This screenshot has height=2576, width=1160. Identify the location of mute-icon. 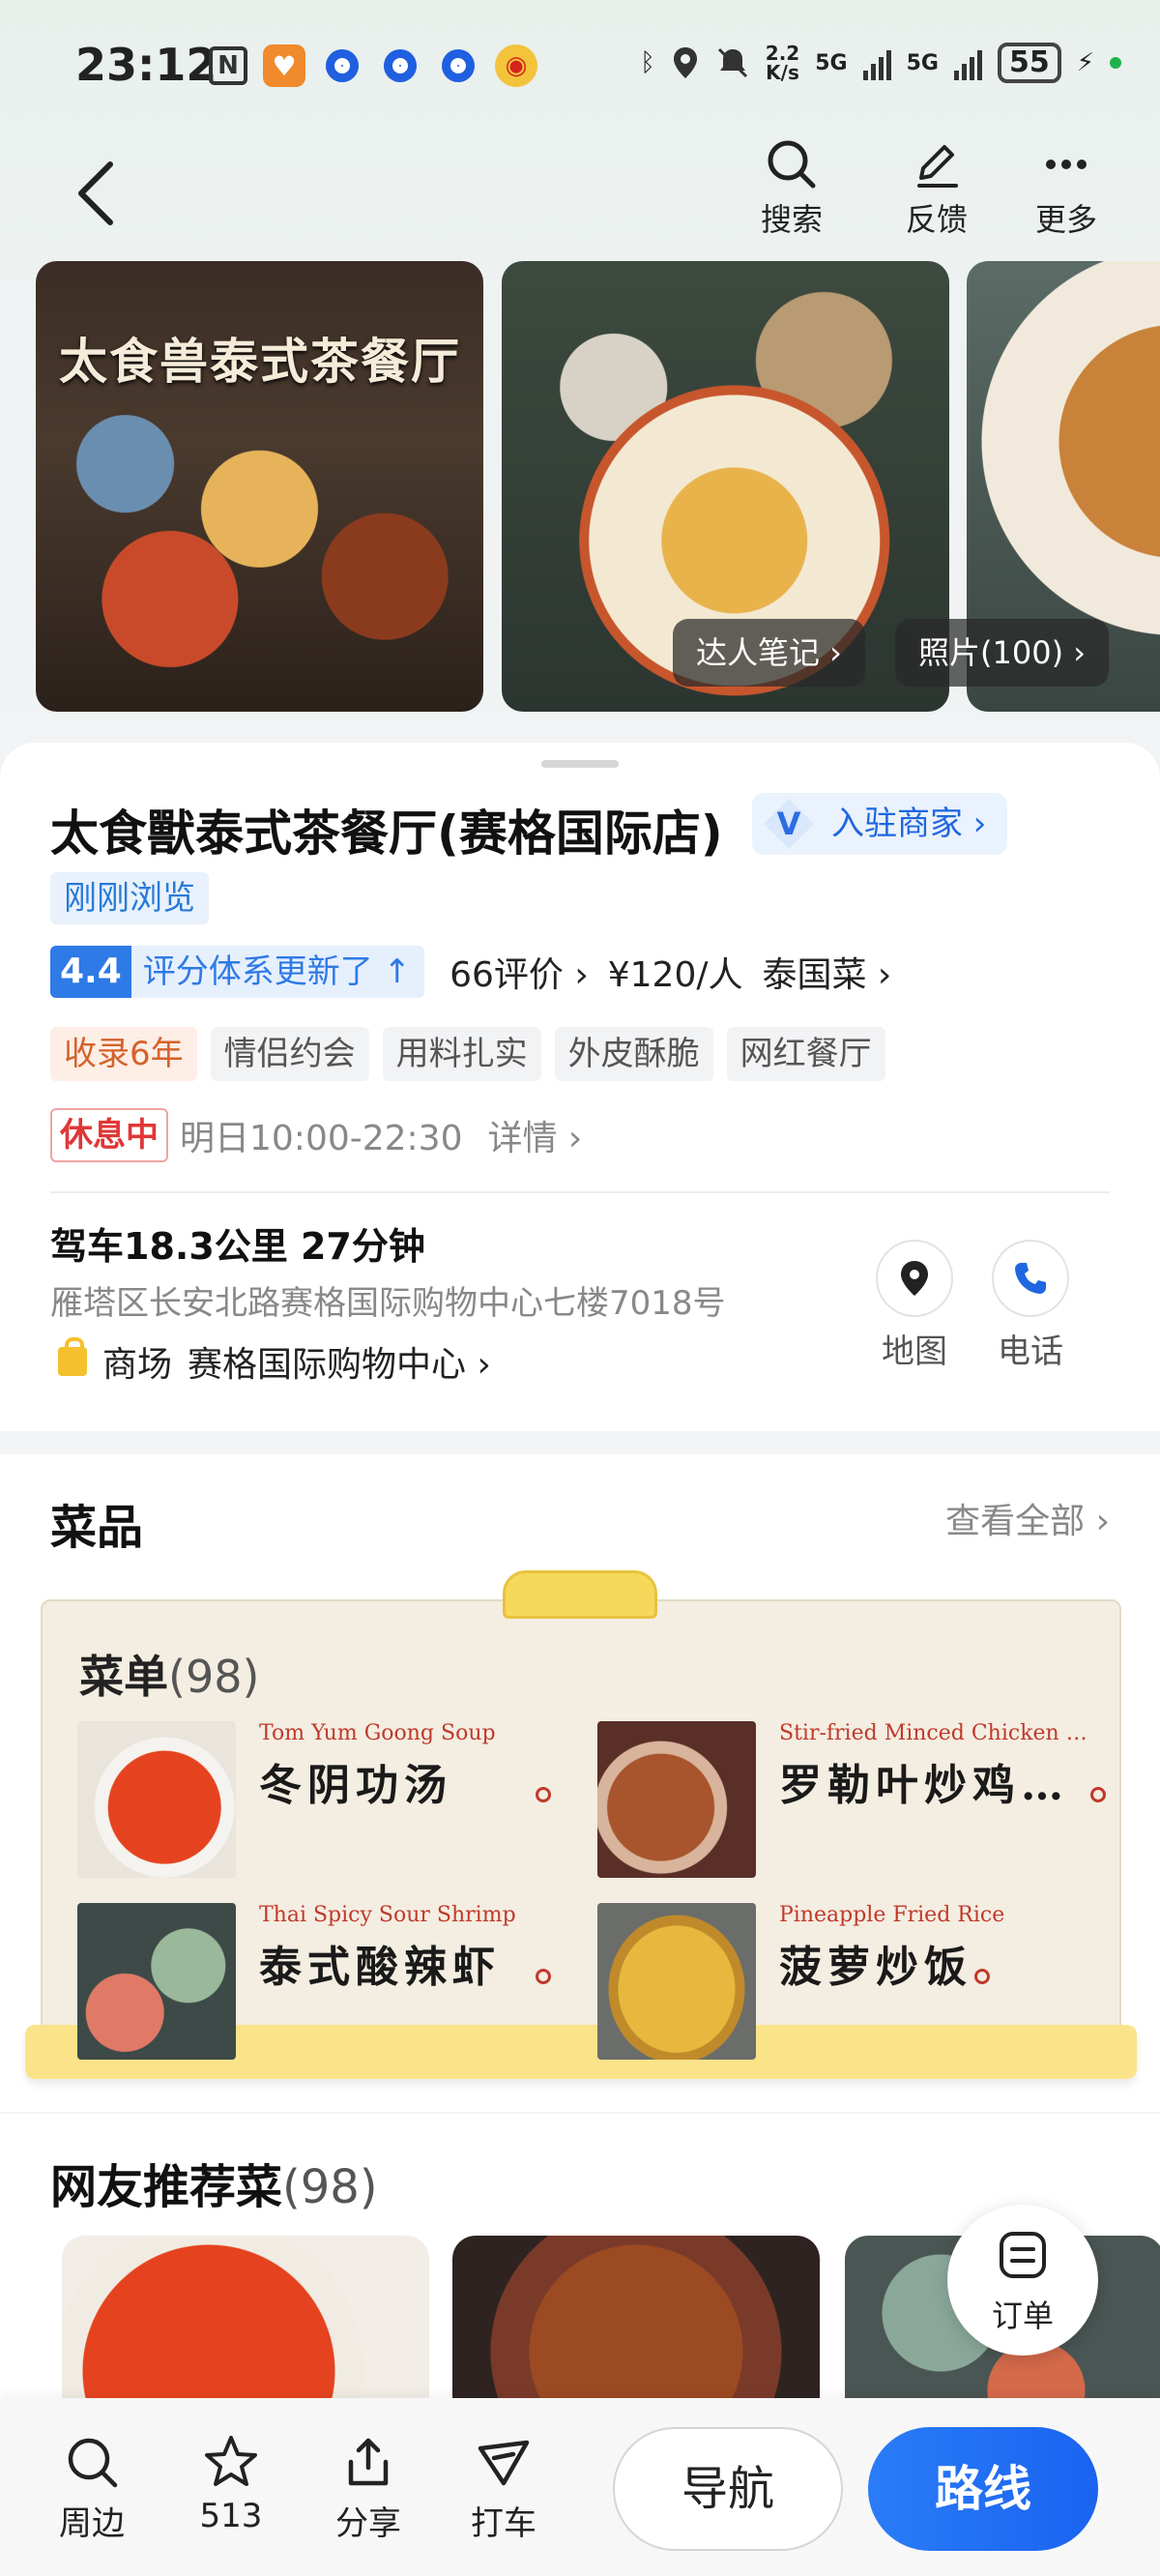
(732, 62).